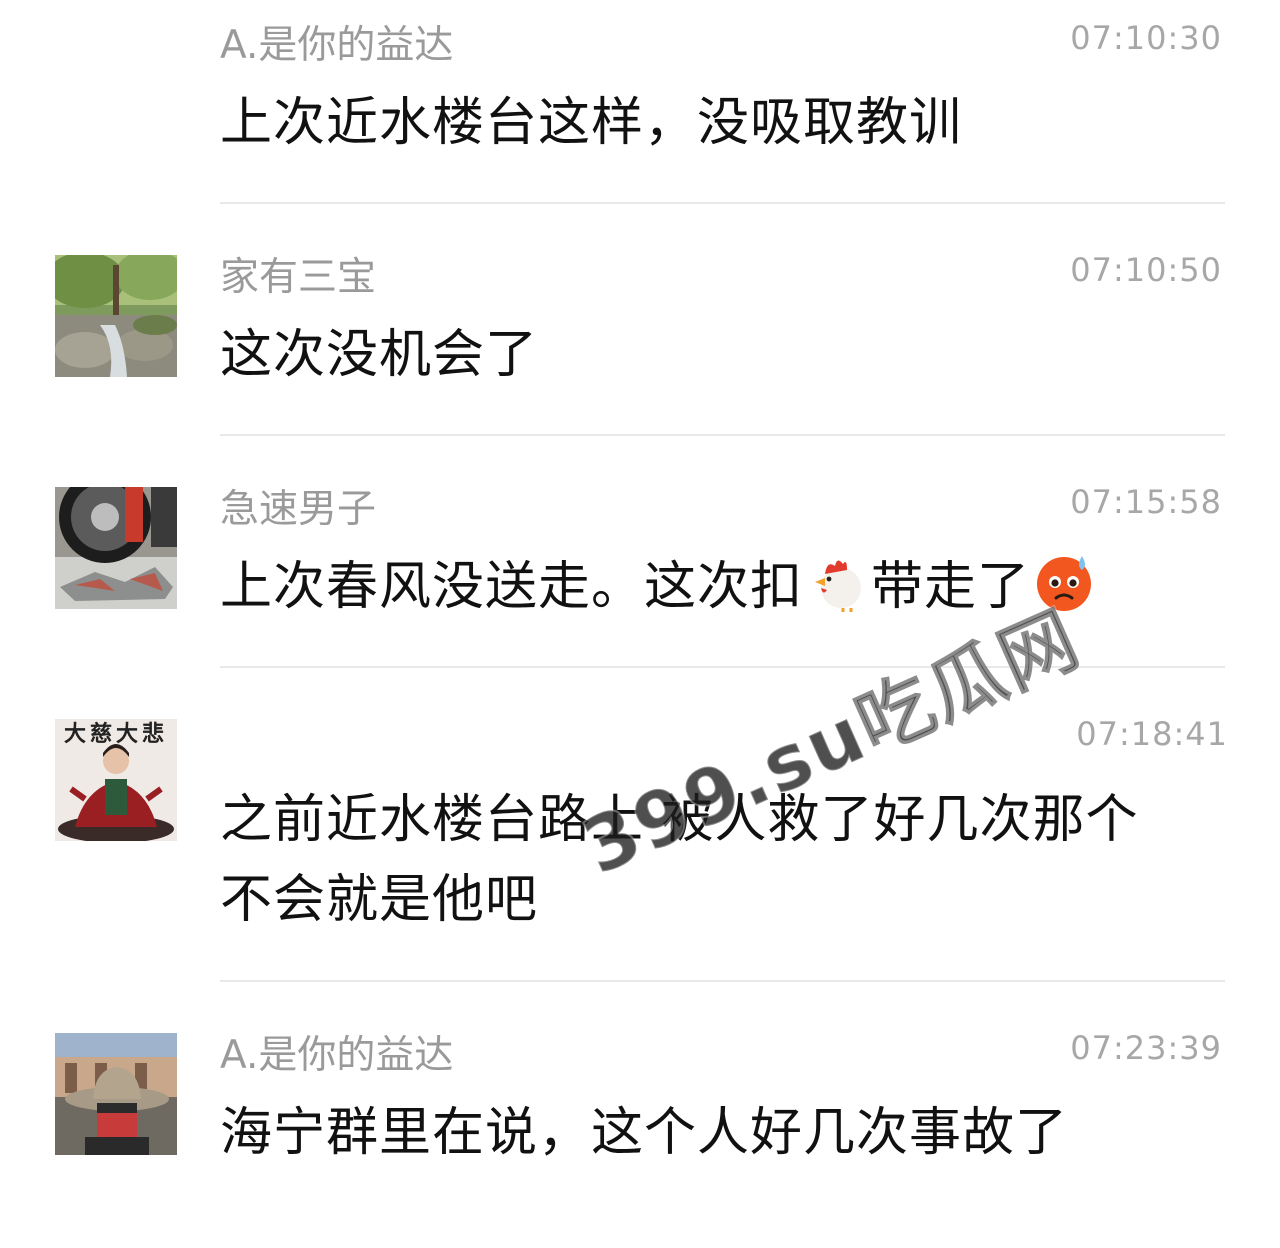 This screenshot has height=1248, width=1280. Describe the element at coordinates (1146, 1048) in the screenshot. I see `message-time: 07:23:39` at that location.